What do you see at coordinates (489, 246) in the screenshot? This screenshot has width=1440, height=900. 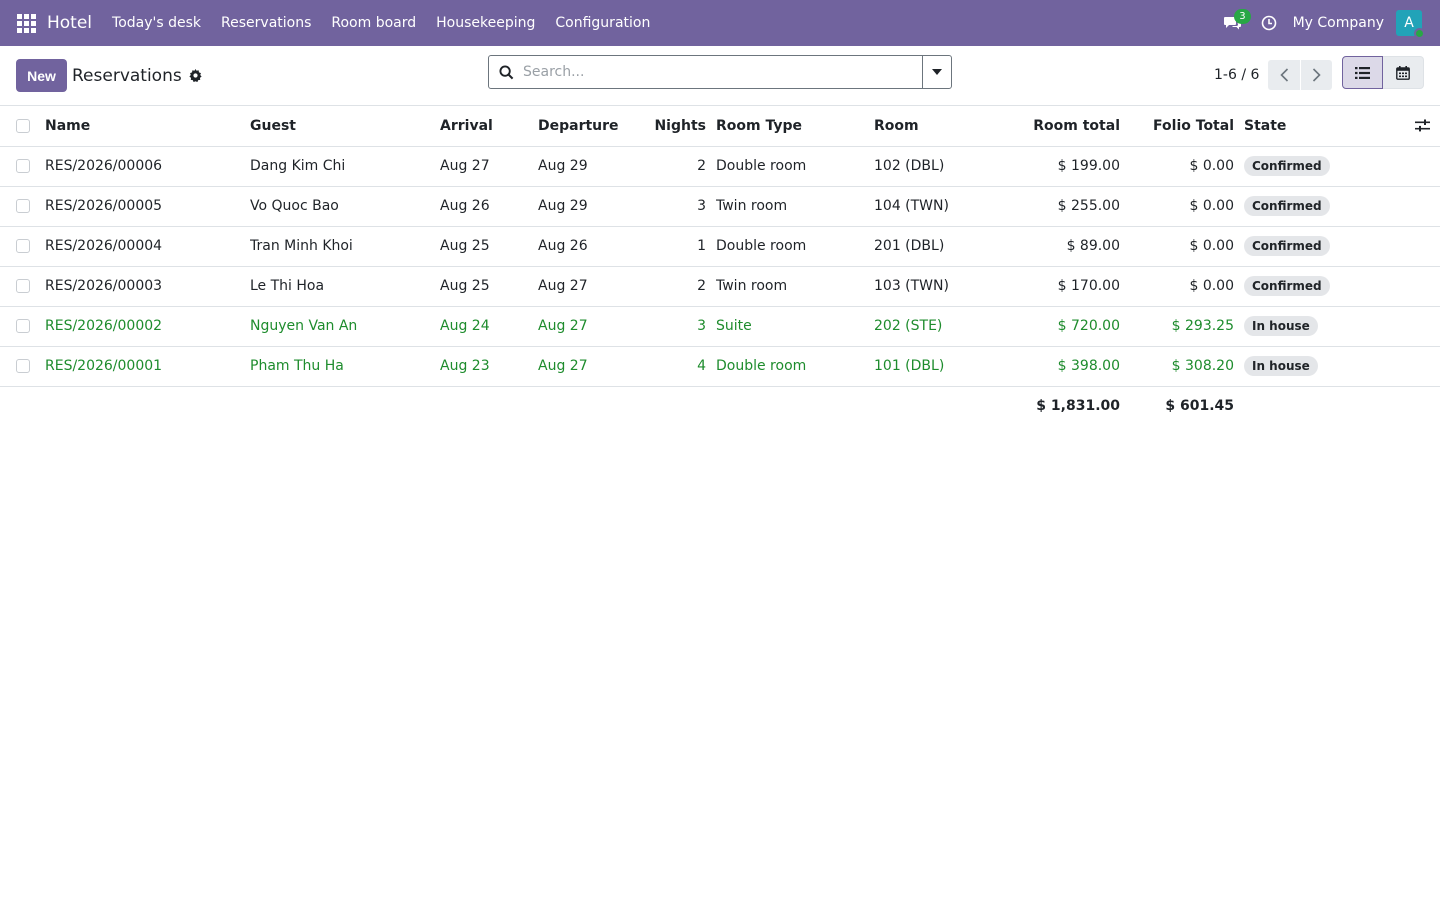 I see `cell-arrival: Aug 25` at bounding box center [489, 246].